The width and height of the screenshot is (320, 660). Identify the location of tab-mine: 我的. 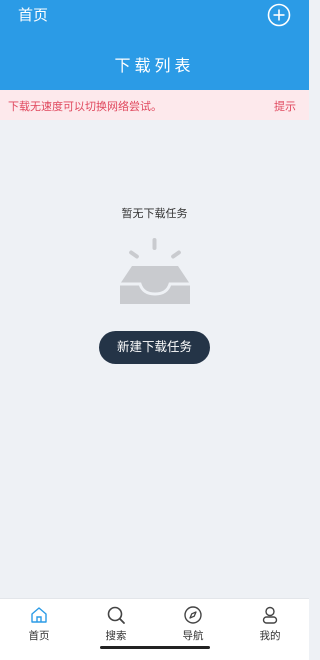
(270, 622).